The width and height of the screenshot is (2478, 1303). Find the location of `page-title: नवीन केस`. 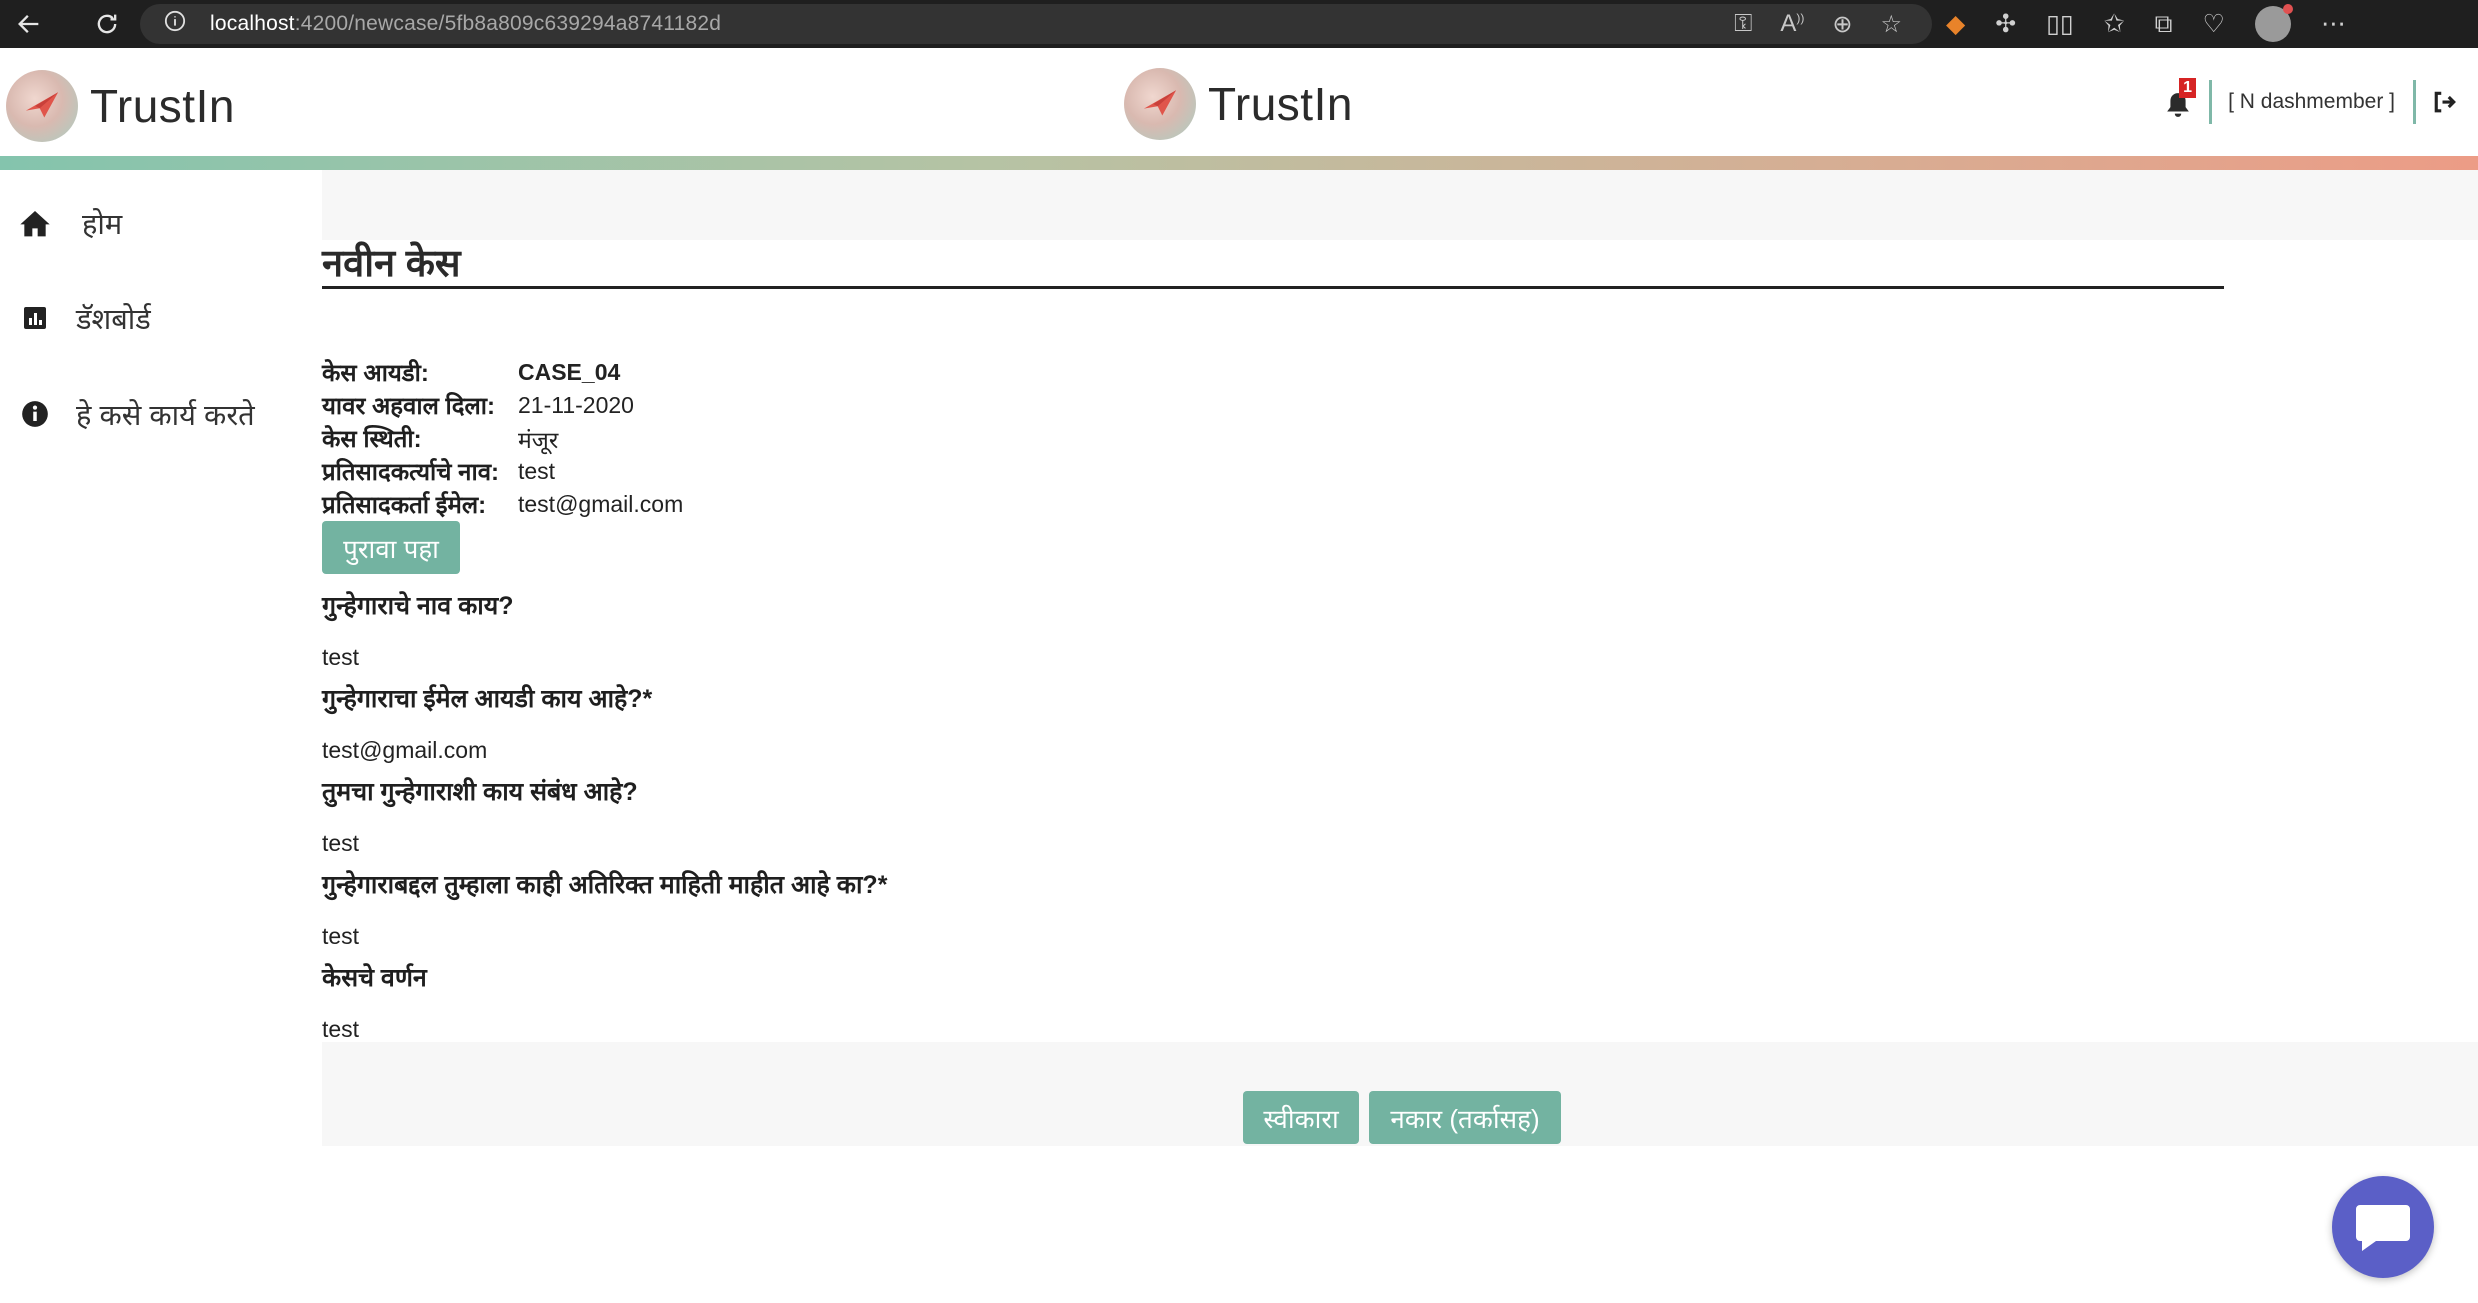

page-title: नवीन केस is located at coordinates (391, 264).